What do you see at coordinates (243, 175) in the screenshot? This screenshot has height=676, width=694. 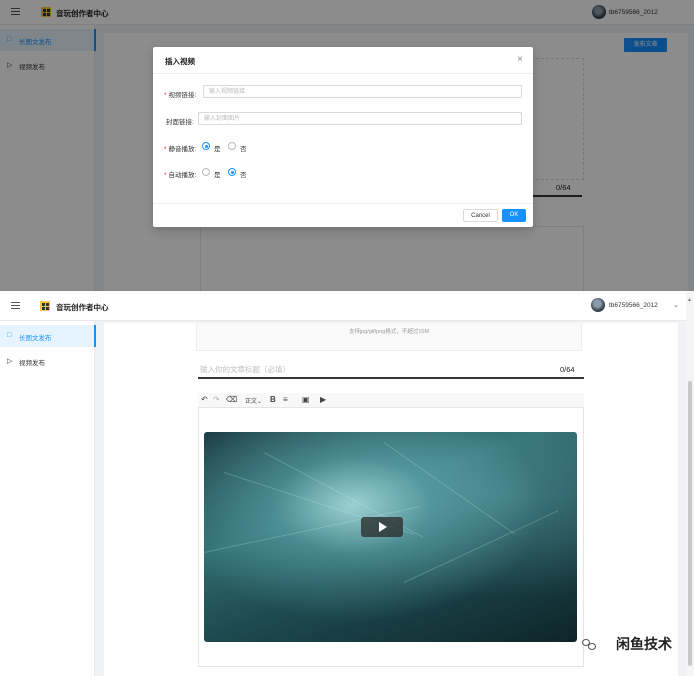 I see `autoplay-no-label: 否` at bounding box center [243, 175].